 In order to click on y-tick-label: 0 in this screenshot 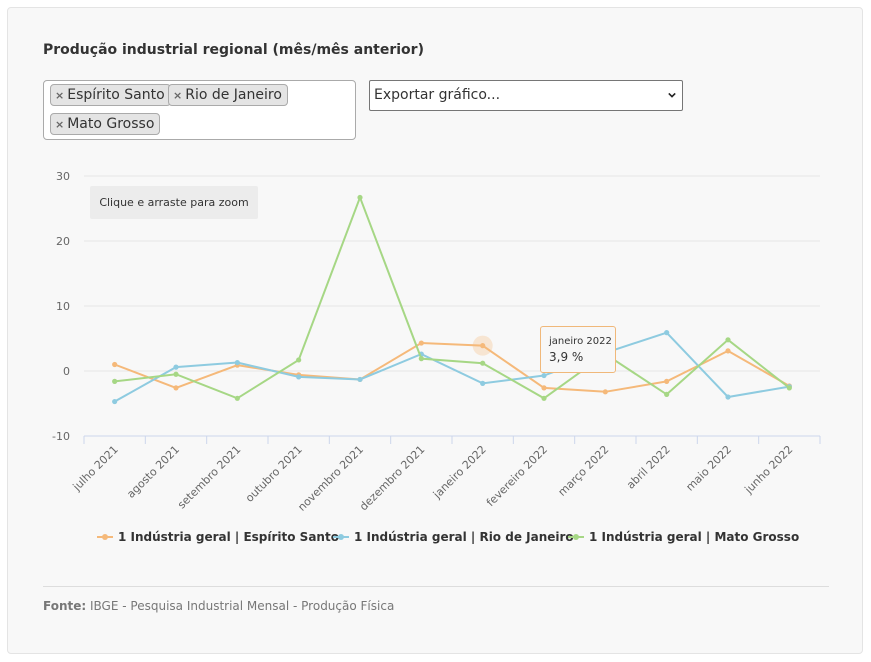, I will do `click(66, 371)`.